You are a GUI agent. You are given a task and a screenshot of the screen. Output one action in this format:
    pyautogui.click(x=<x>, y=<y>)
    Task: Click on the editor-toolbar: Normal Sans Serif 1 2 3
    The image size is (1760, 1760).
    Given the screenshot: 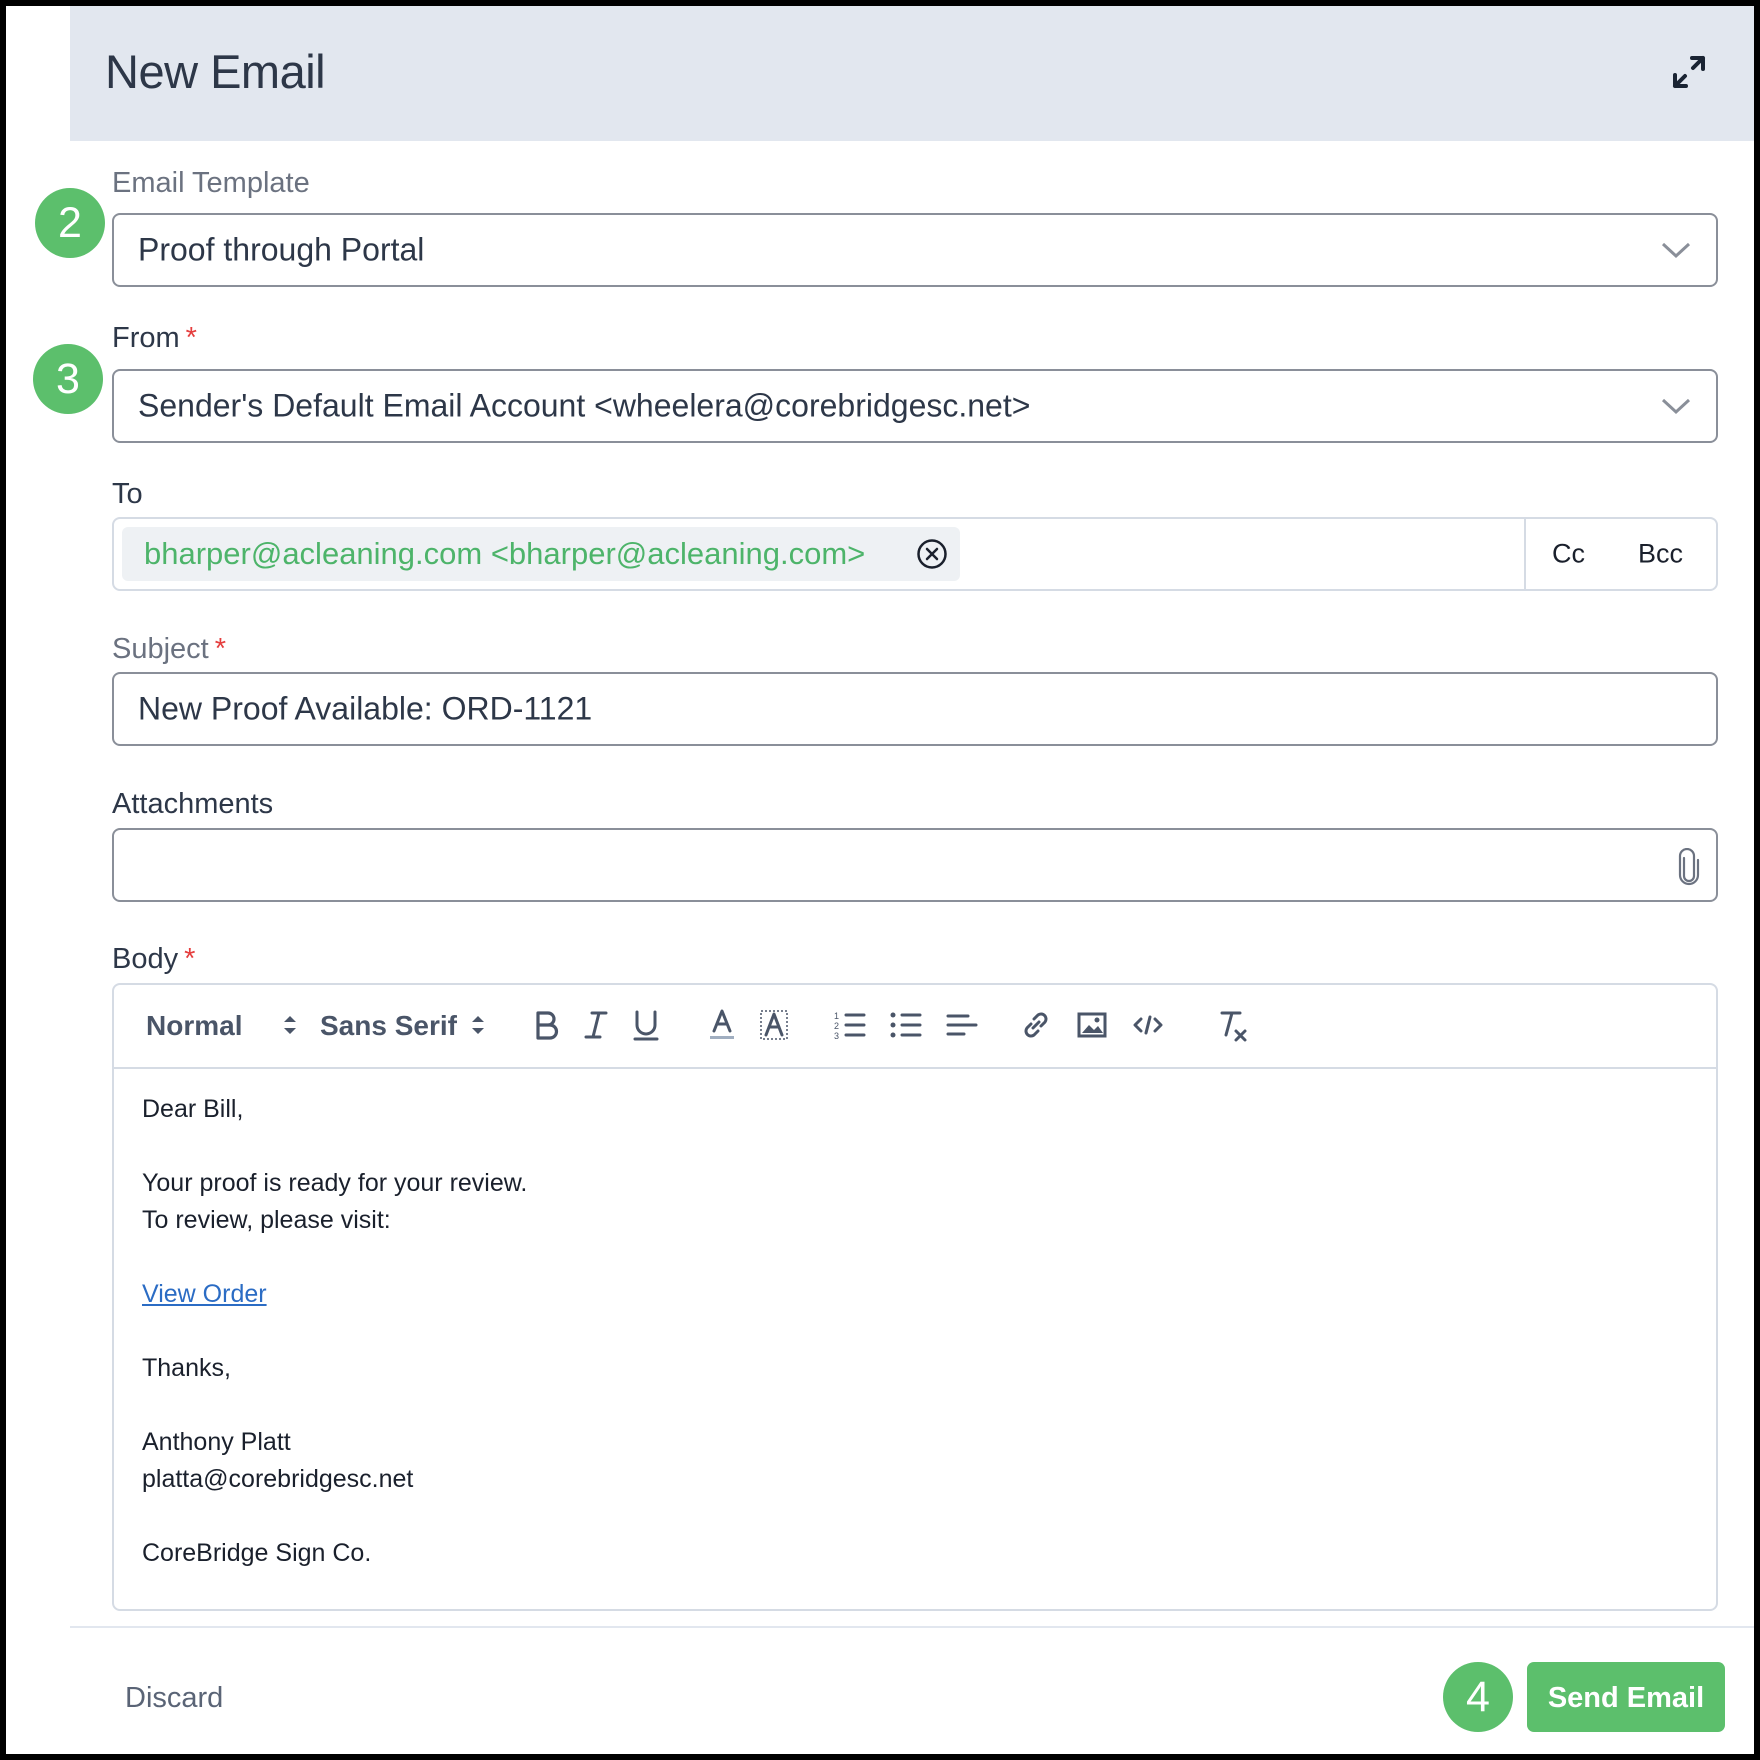 What is the action you would take?
    pyautogui.click(x=915, y=1027)
    